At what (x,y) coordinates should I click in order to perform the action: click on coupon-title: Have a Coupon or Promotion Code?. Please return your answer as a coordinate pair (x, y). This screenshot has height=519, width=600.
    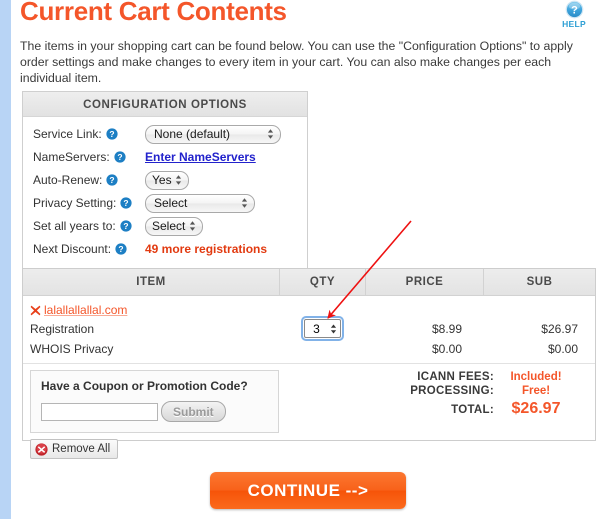
    Looking at the image, I should click on (144, 386).